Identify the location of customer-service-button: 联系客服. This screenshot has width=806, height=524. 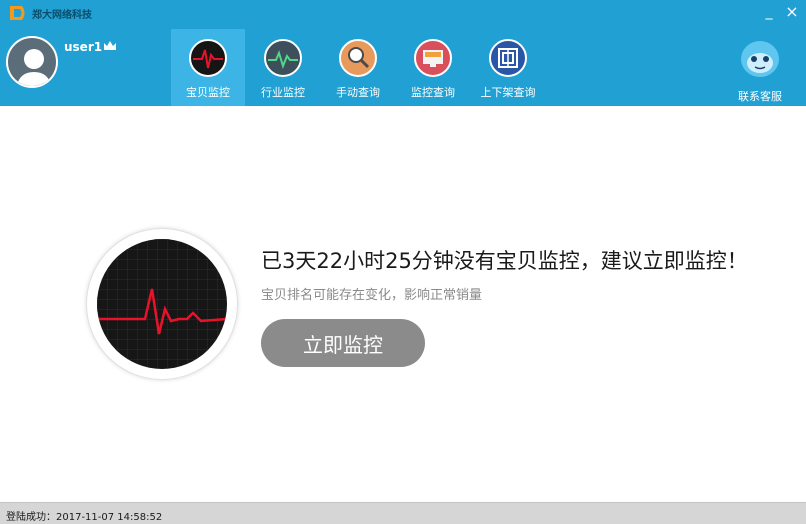
(760, 70).